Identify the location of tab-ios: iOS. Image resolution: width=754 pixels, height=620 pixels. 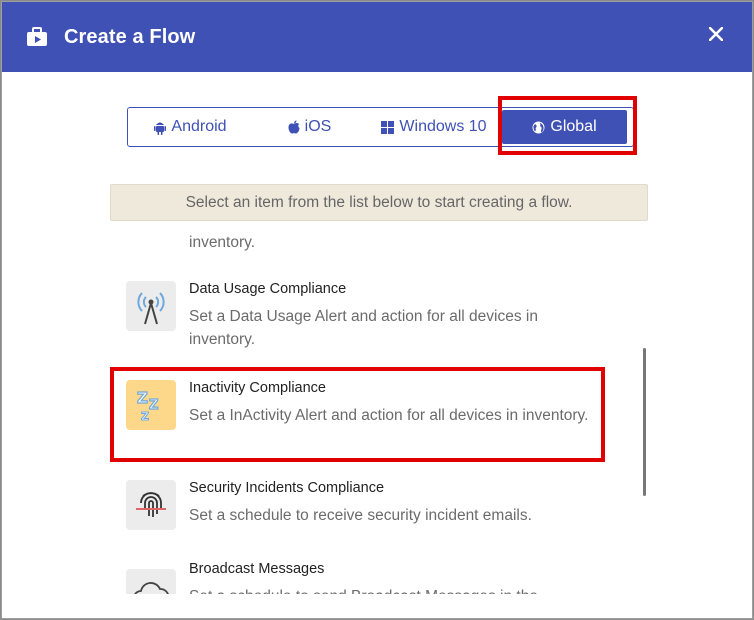
(309, 127).